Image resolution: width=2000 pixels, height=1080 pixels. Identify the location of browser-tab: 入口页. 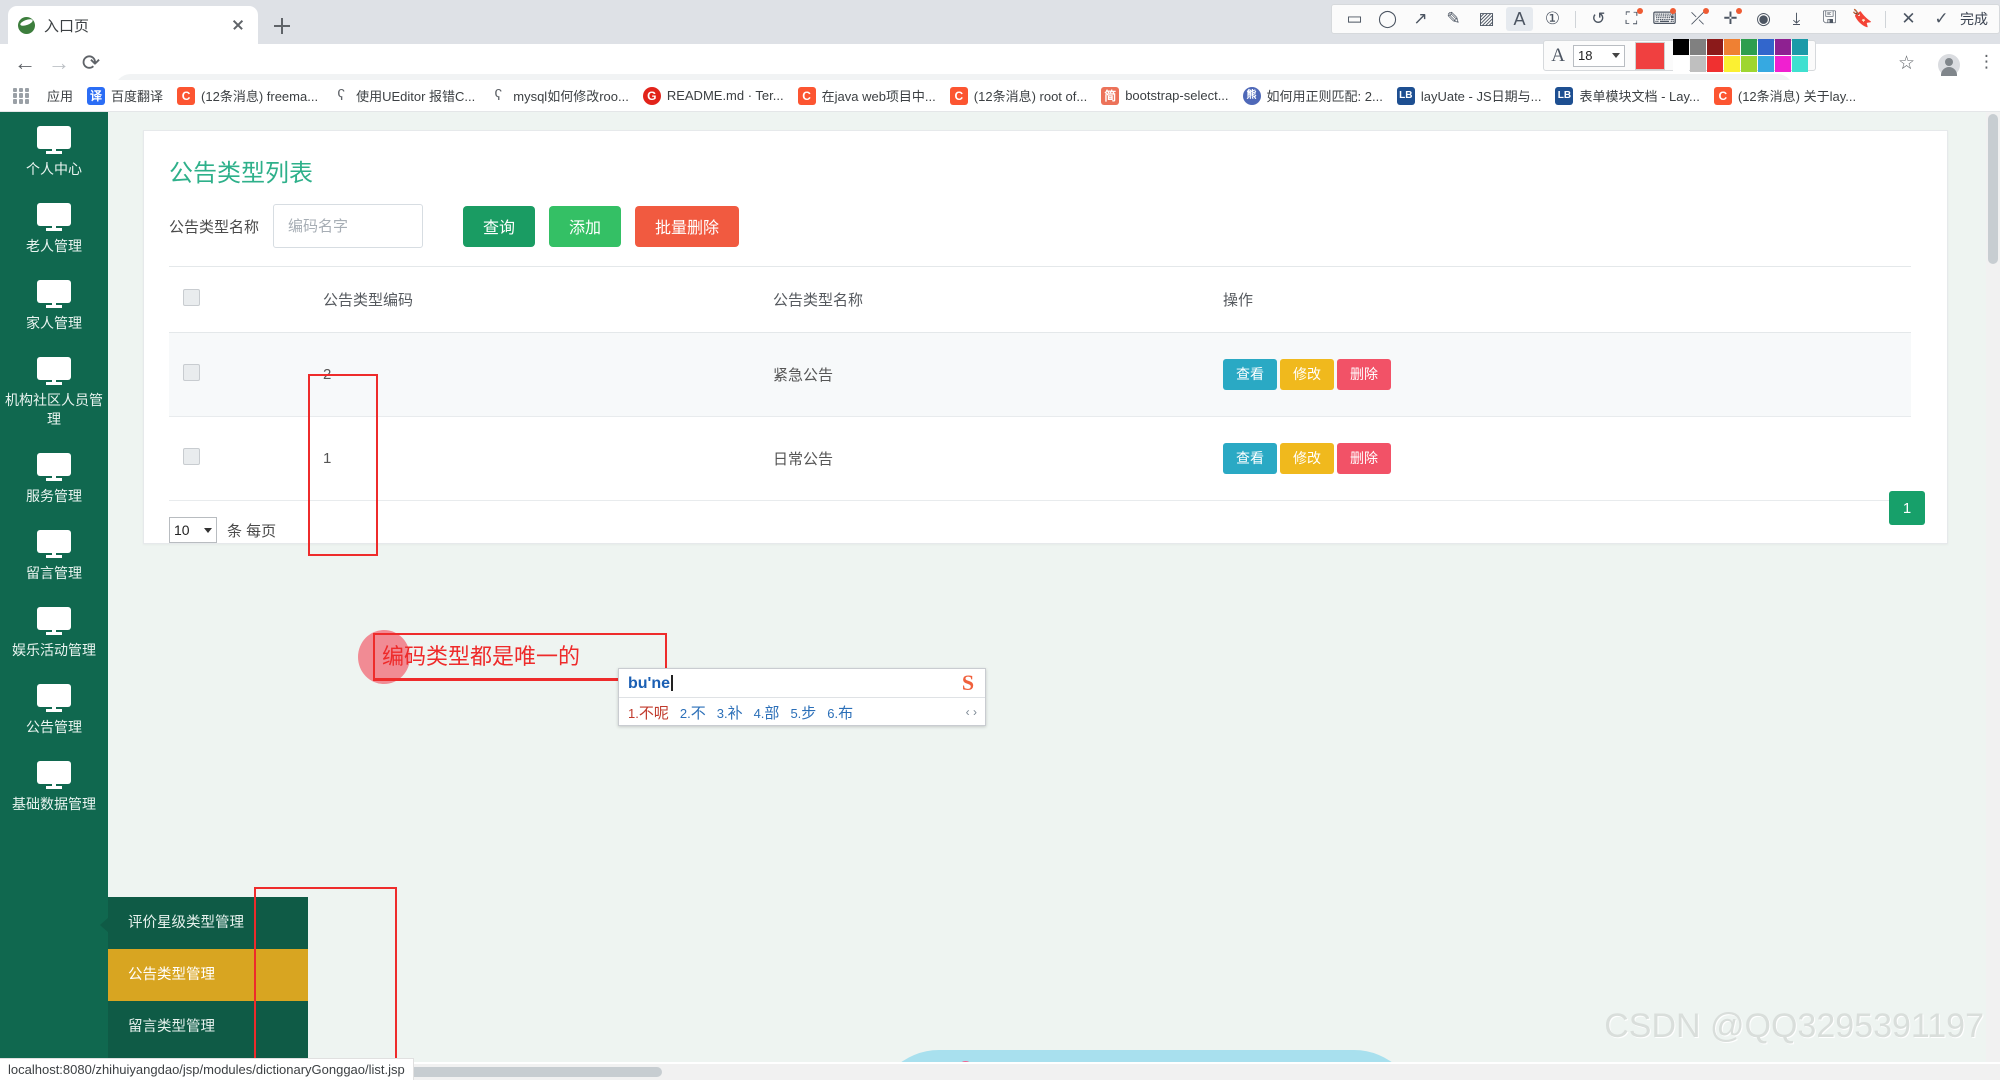
(133, 25).